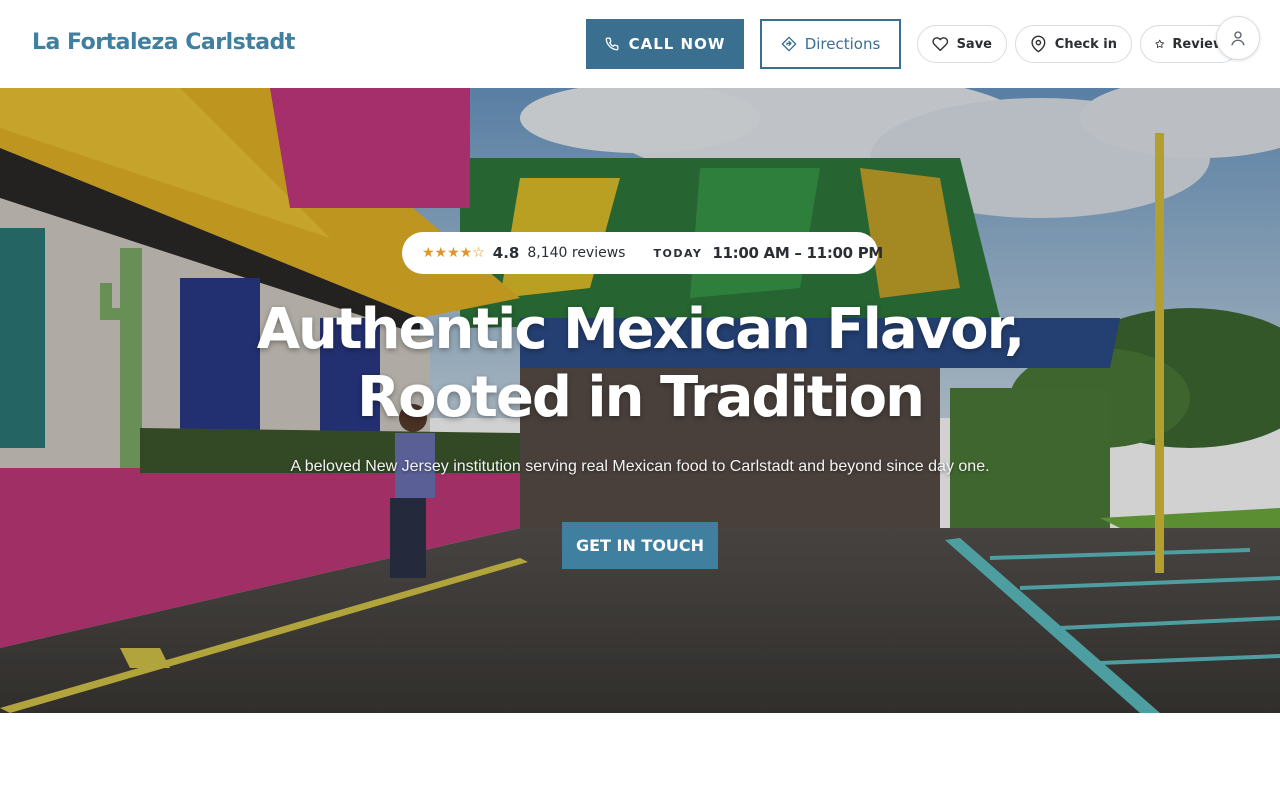 Image resolution: width=1280 pixels, height=800 pixels. I want to click on star-icon, so click(1160, 43).